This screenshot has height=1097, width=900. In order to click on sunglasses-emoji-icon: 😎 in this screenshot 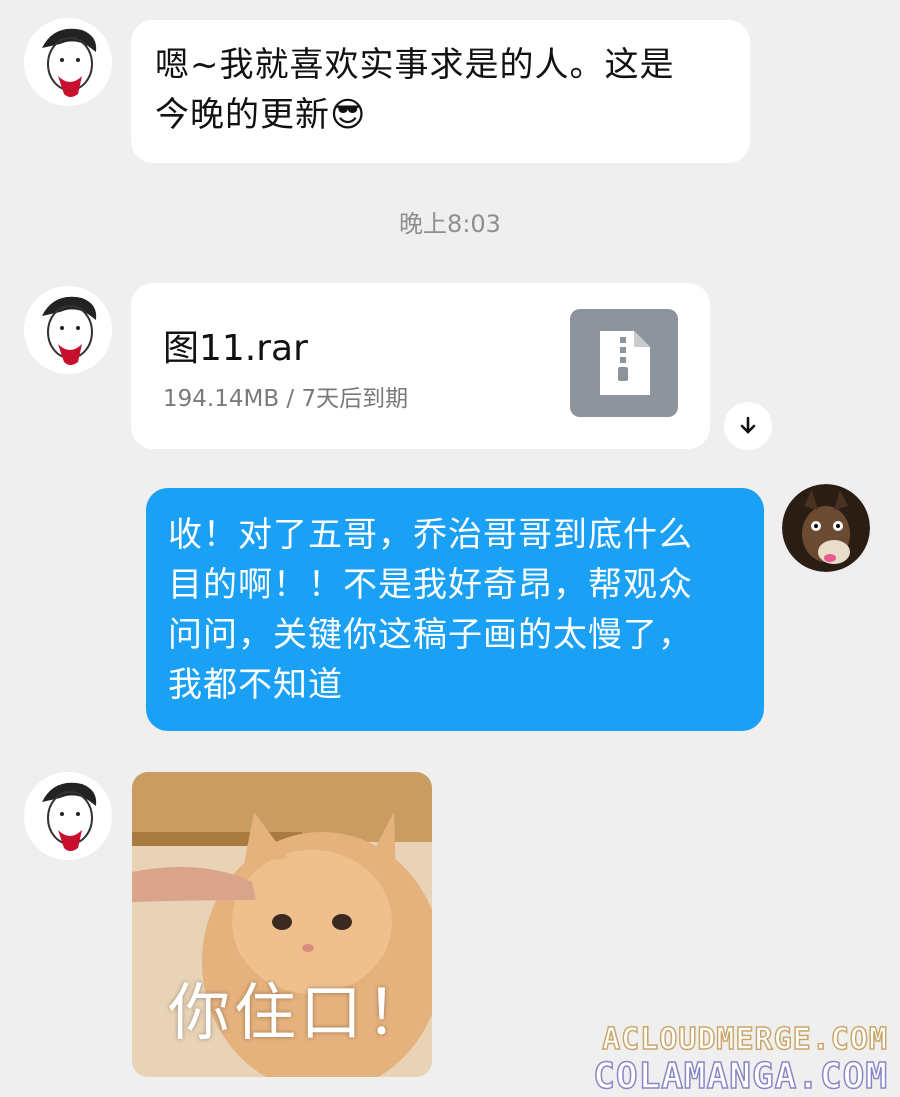, I will do `click(348, 115)`.